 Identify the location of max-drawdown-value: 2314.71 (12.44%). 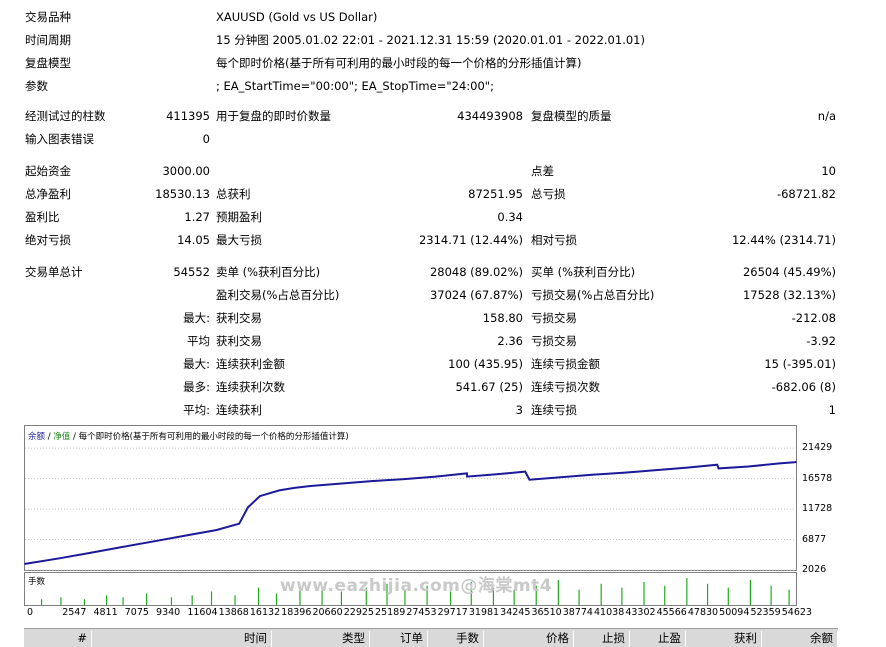
(470, 240).